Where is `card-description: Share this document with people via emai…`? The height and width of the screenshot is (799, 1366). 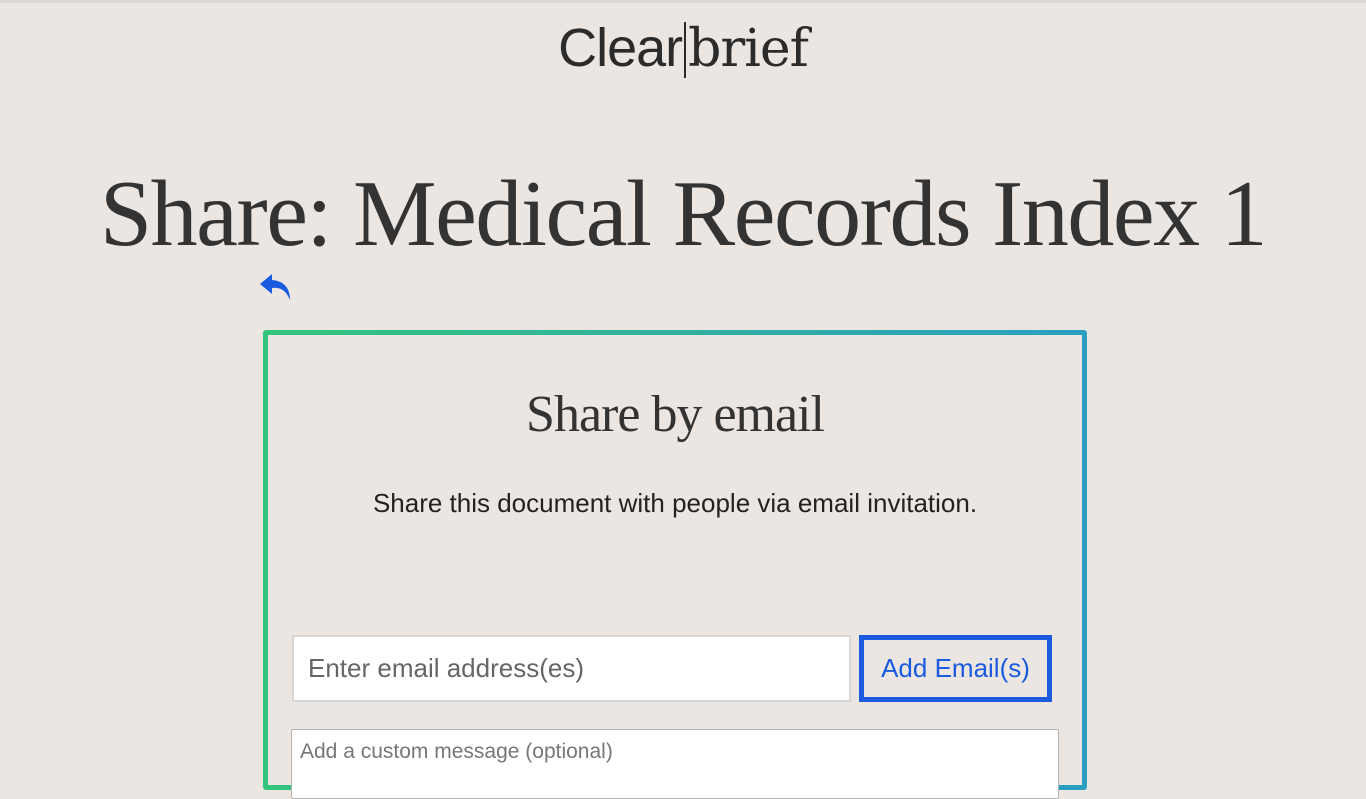
card-description: Share this document with people via emai… is located at coordinates (675, 503).